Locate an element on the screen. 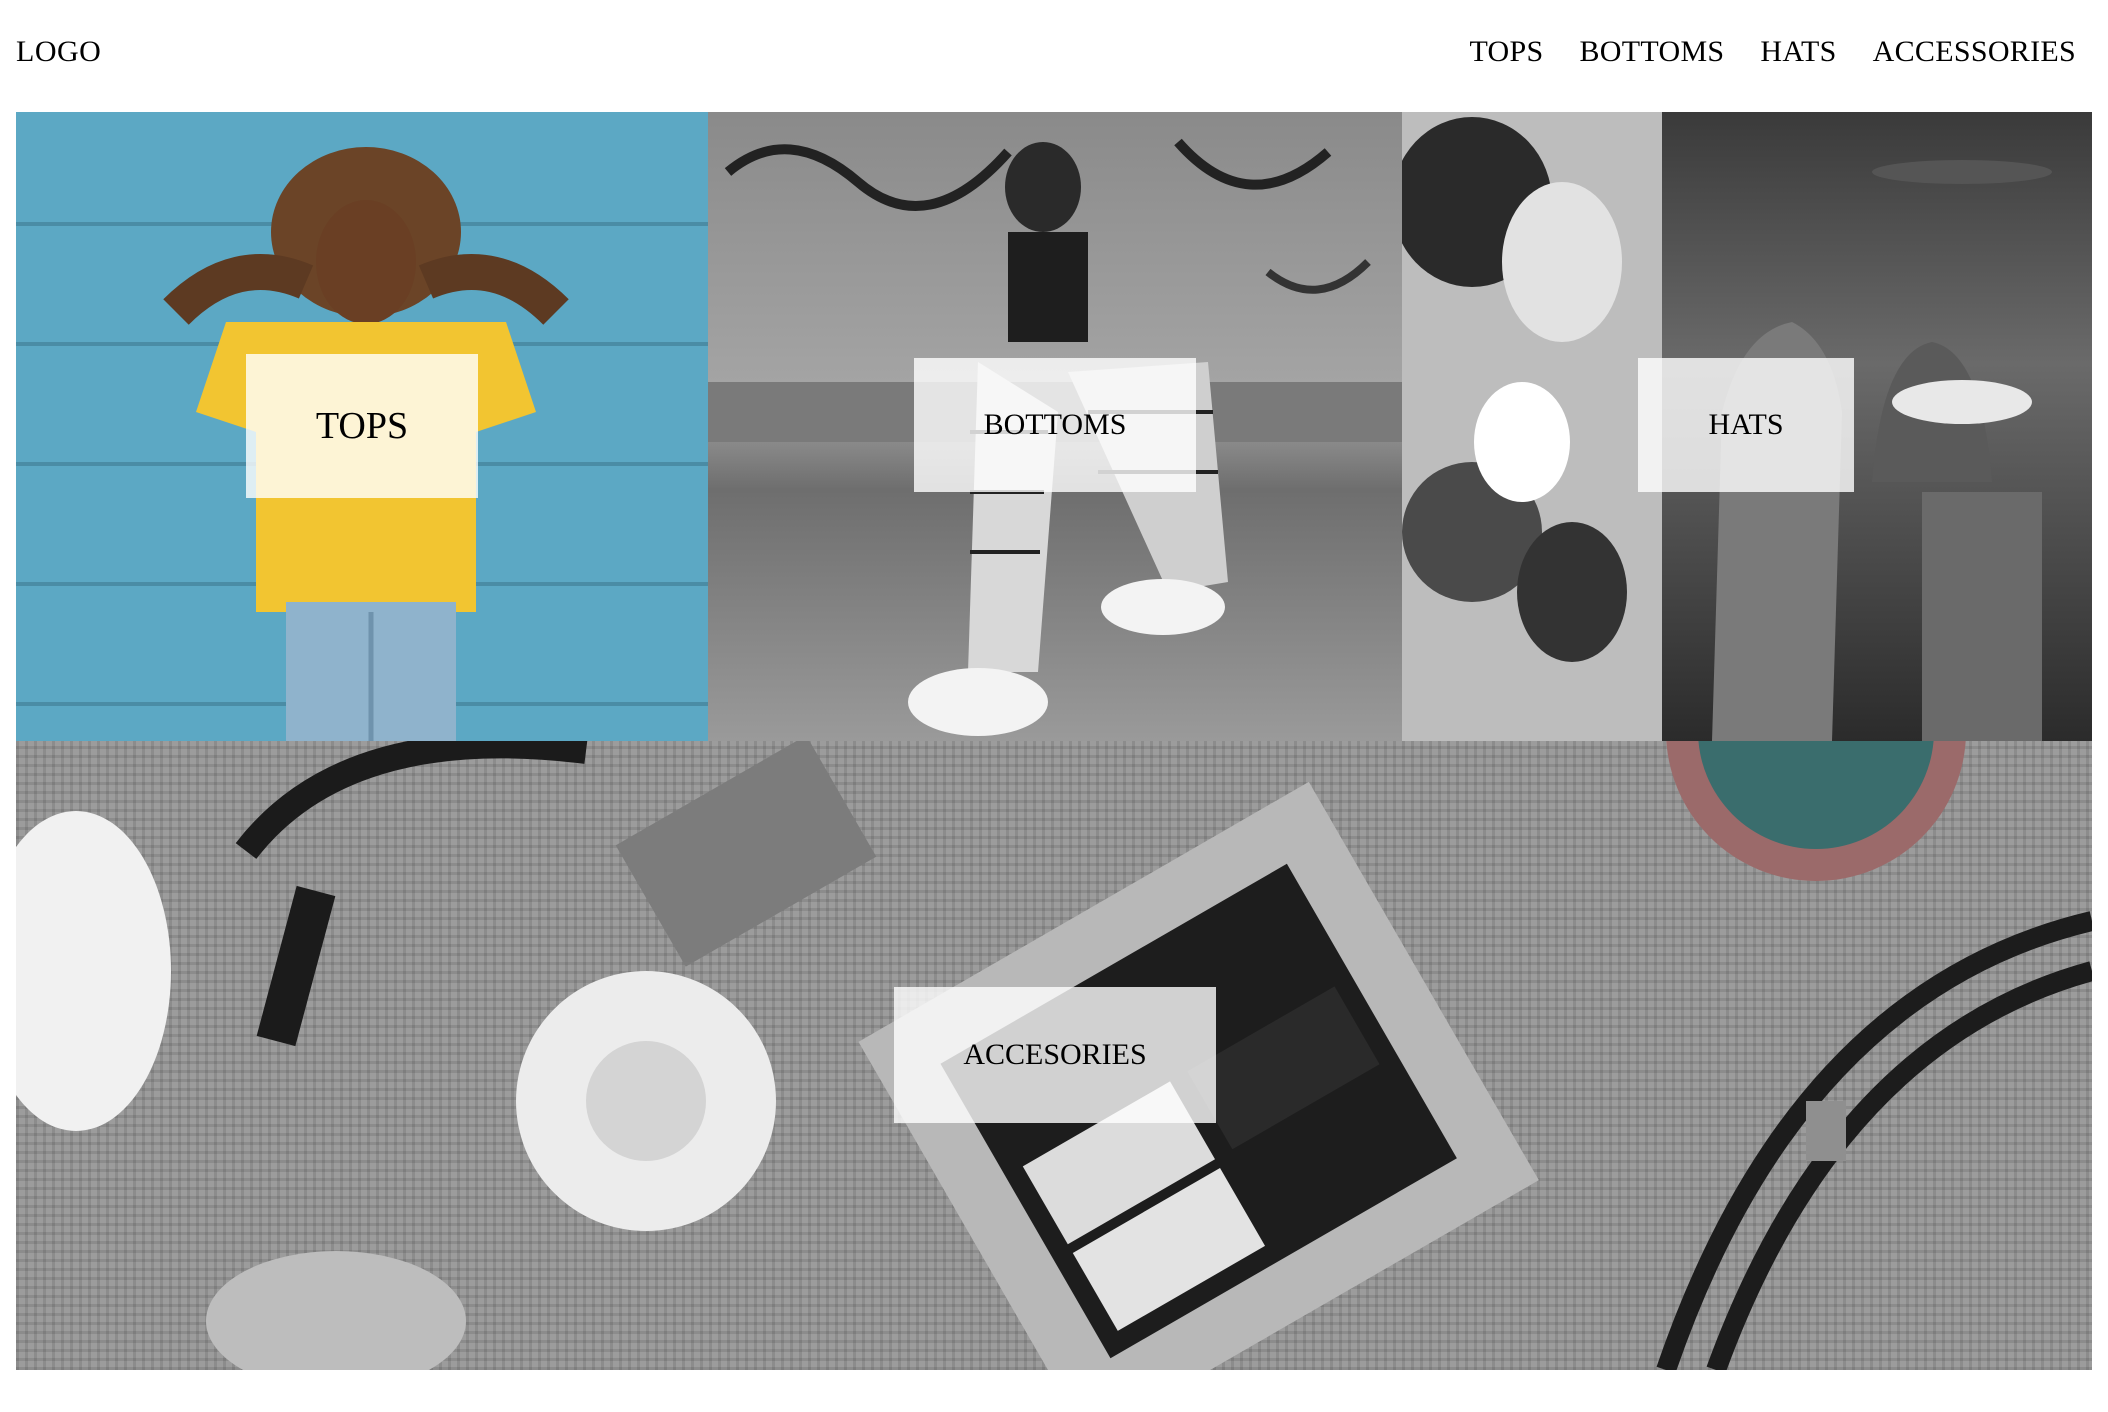 The width and height of the screenshot is (2108, 1412). nav-link-tops: TOPS is located at coordinates (1506, 52).